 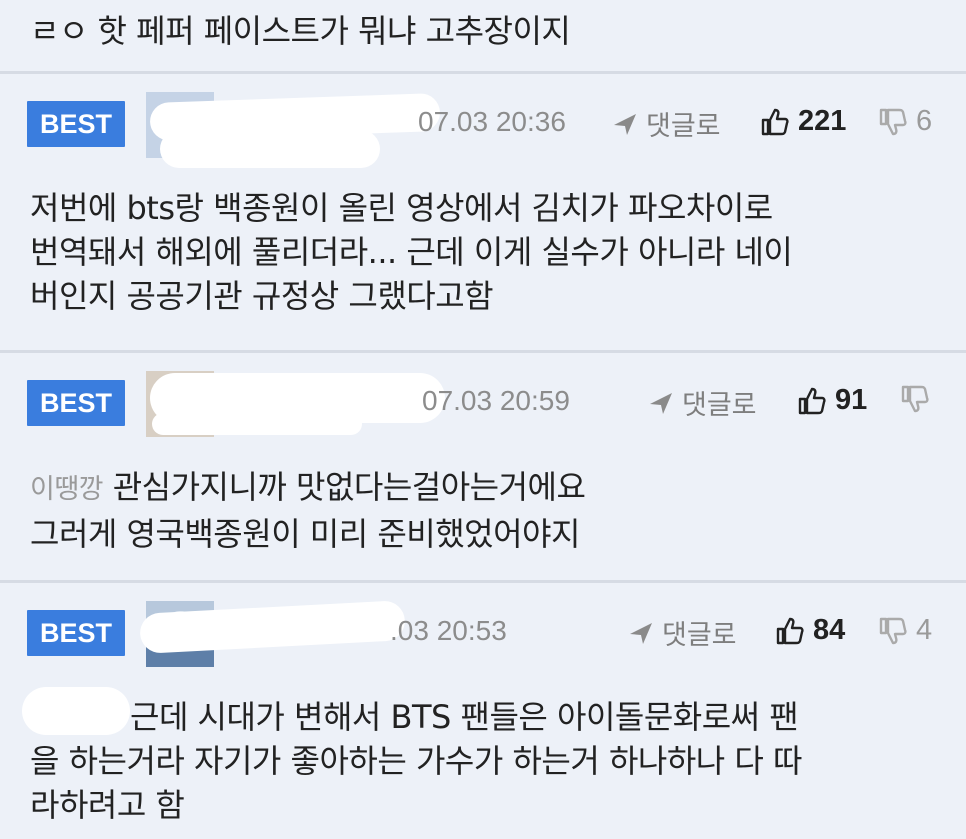 I want to click on comment-timestamp: .03 20:53, so click(x=448, y=630).